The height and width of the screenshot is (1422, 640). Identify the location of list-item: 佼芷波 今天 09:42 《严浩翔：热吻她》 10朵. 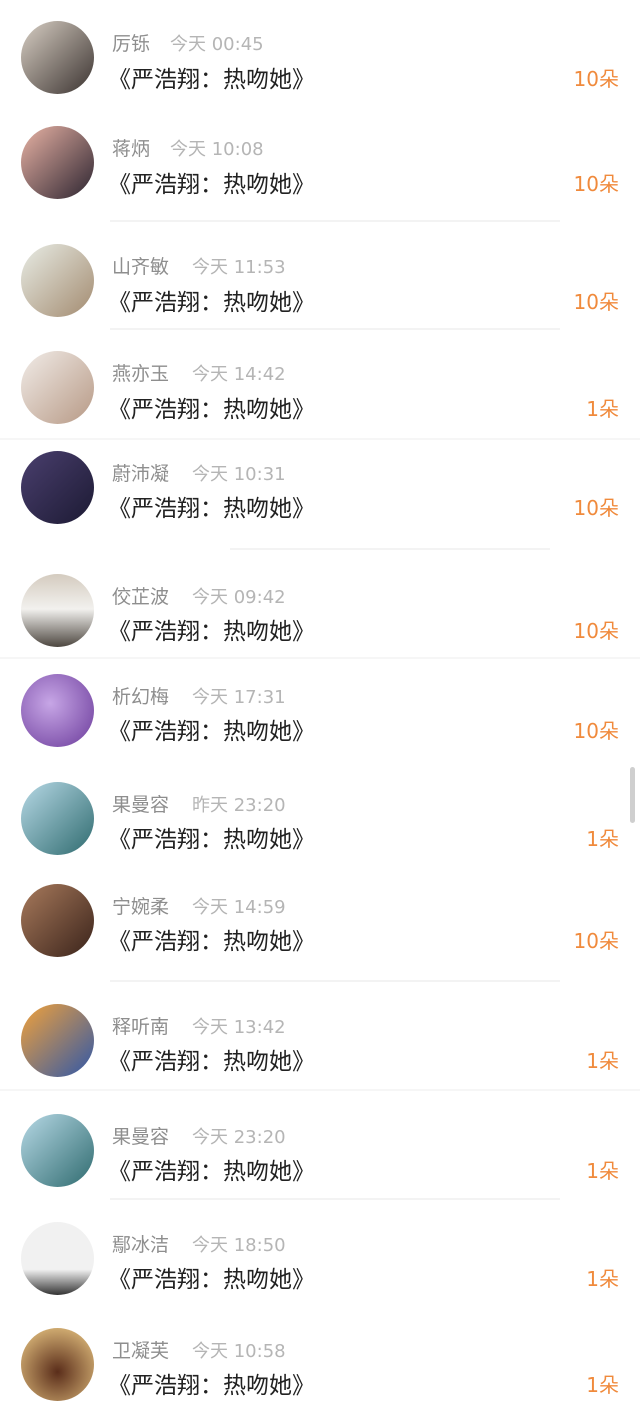
(320, 618).